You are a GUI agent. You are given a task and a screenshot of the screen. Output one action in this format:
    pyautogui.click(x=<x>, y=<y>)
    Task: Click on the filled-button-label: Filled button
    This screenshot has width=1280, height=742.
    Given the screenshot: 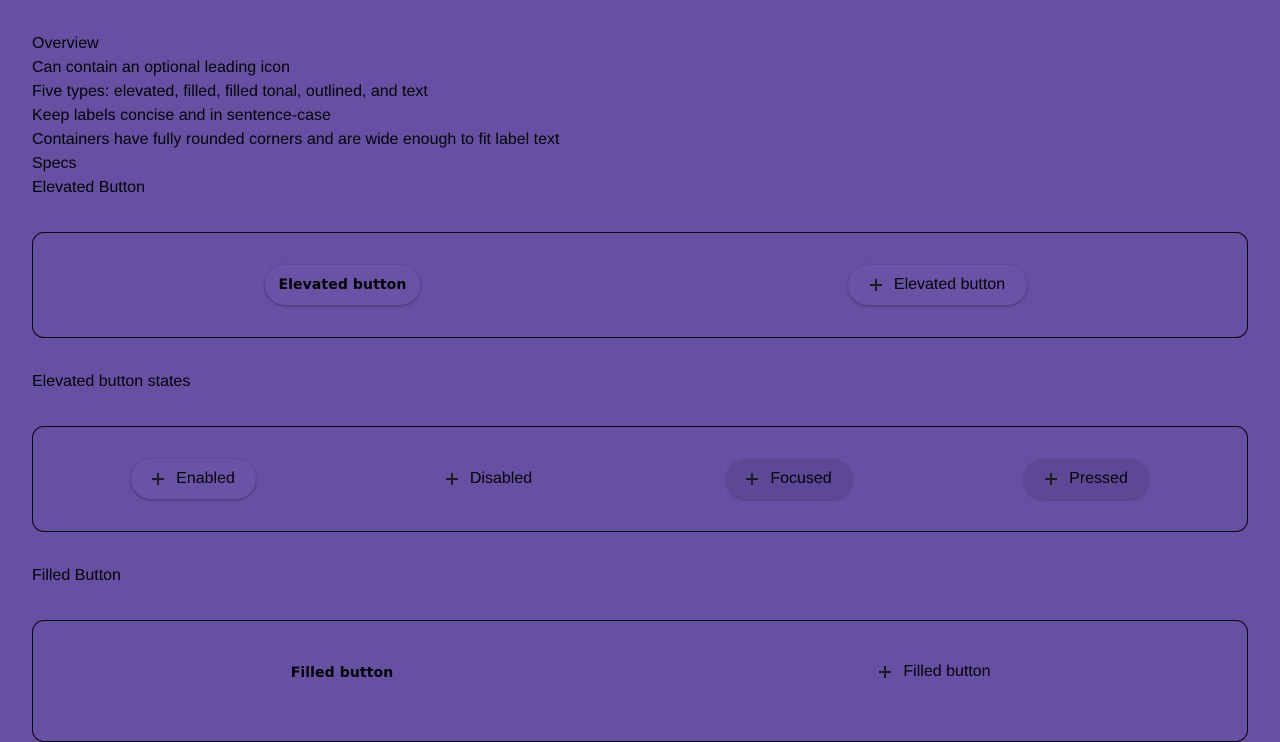 What is the action you would take?
    pyautogui.click(x=342, y=673)
    